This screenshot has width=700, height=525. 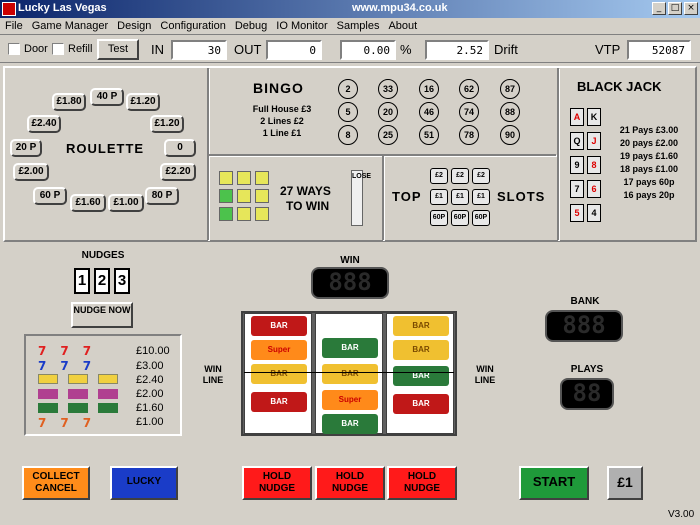 I want to click on paytable-value: £1.60, so click(x=150, y=408).